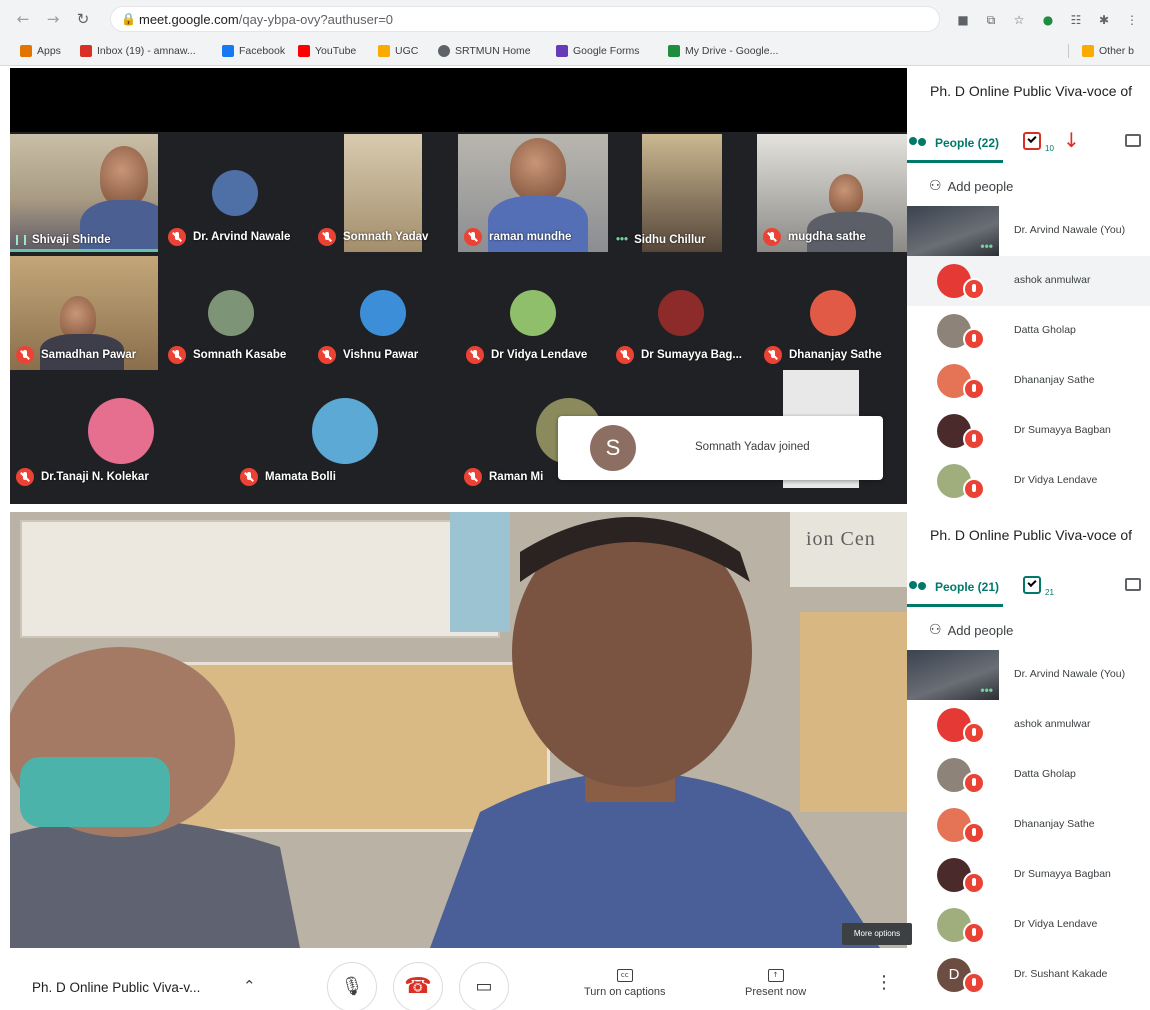  I want to click on more-options-icon: ⋮, so click(884, 982).